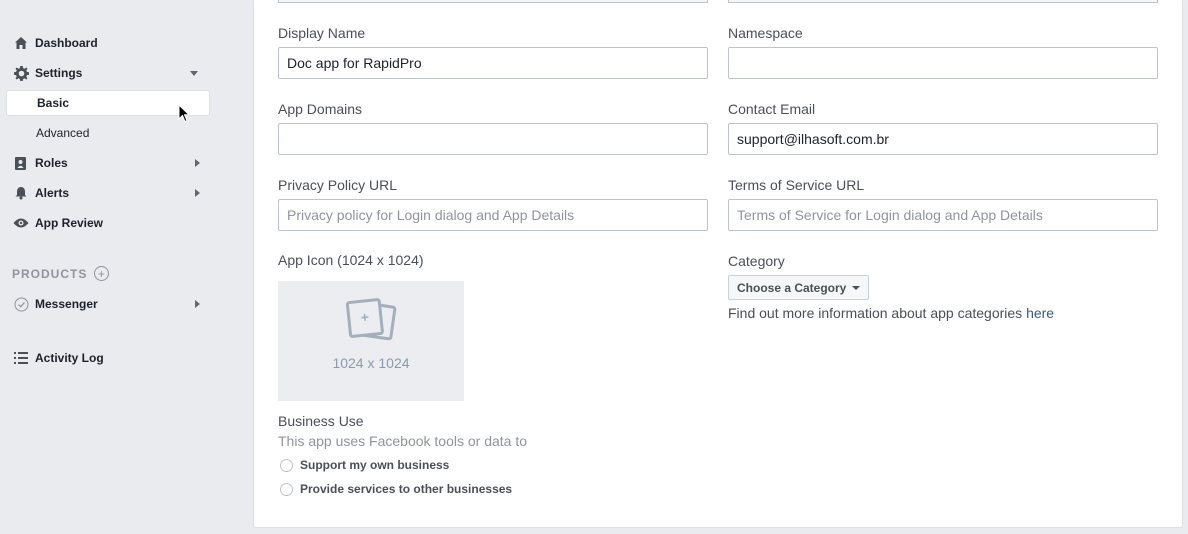 The image size is (1188, 534). What do you see at coordinates (63, 133) in the screenshot?
I see `sidebar-subitem-label: Advanced` at bounding box center [63, 133].